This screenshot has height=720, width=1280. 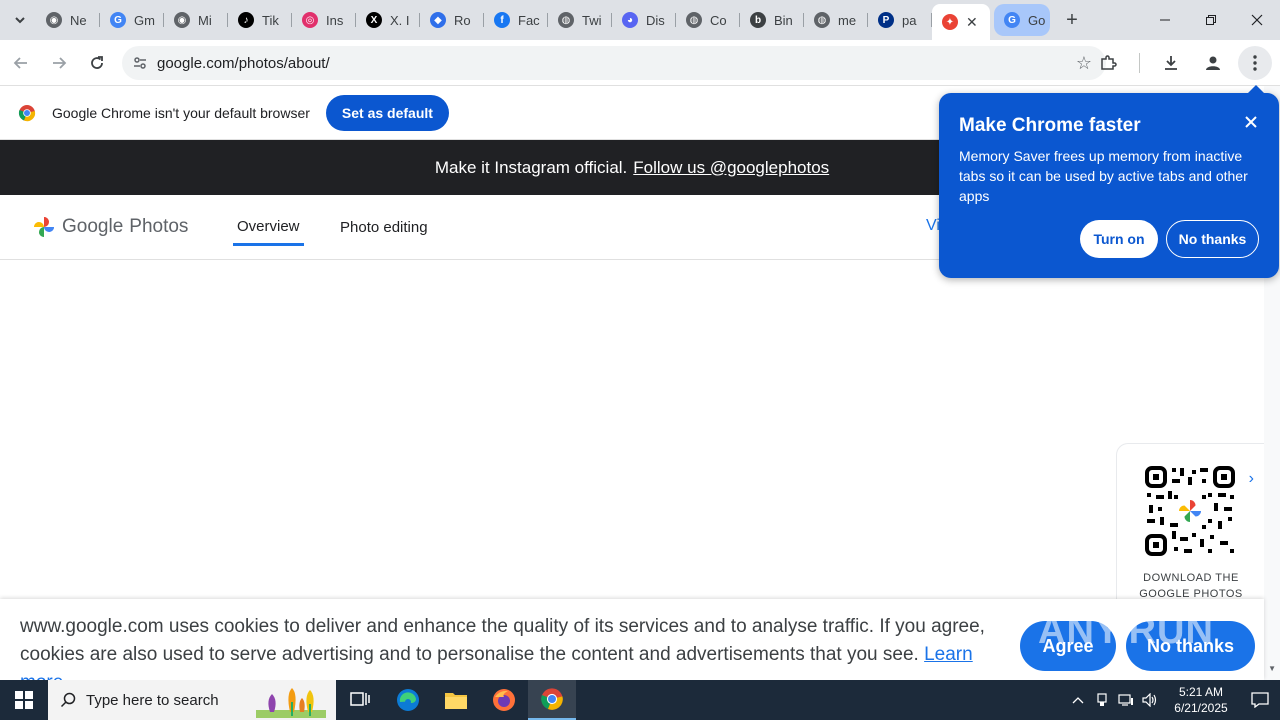 What do you see at coordinates (159, 226) in the screenshot?
I see `logo-photos-text: Photos` at bounding box center [159, 226].